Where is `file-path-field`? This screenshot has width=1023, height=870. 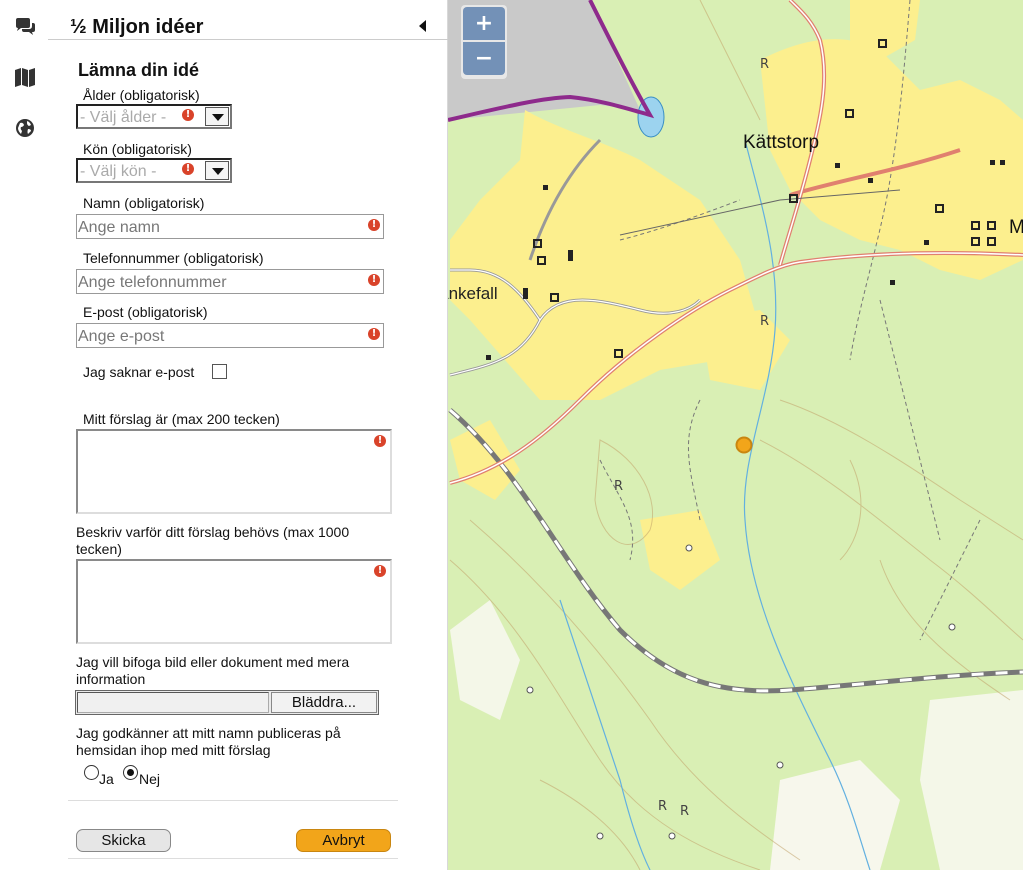 file-path-field is located at coordinates (173, 702).